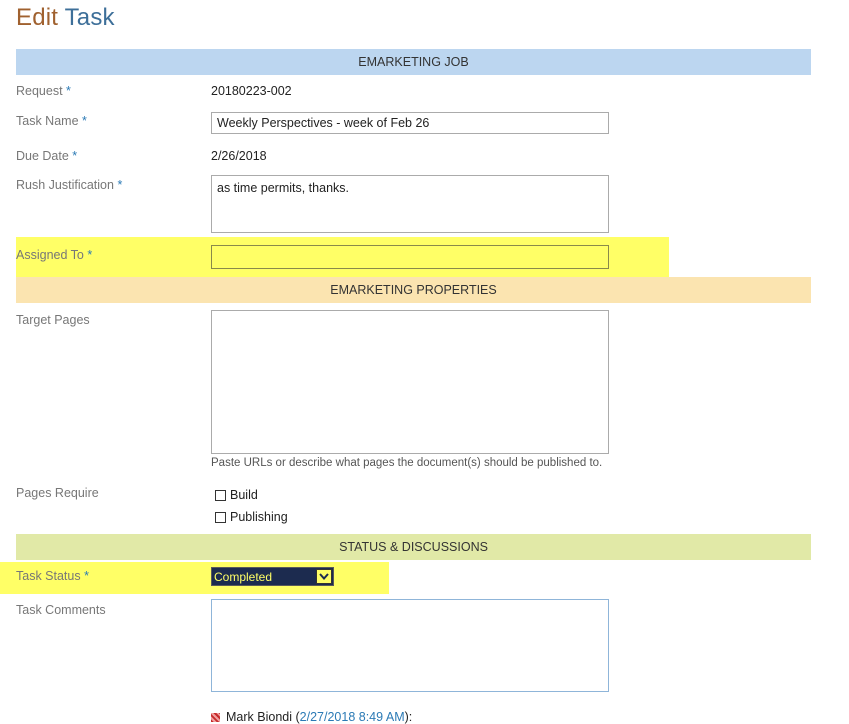  What do you see at coordinates (259, 717) in the screenshot?
I see `history-author: Mark Biondi` at bounding box center [259, 717].